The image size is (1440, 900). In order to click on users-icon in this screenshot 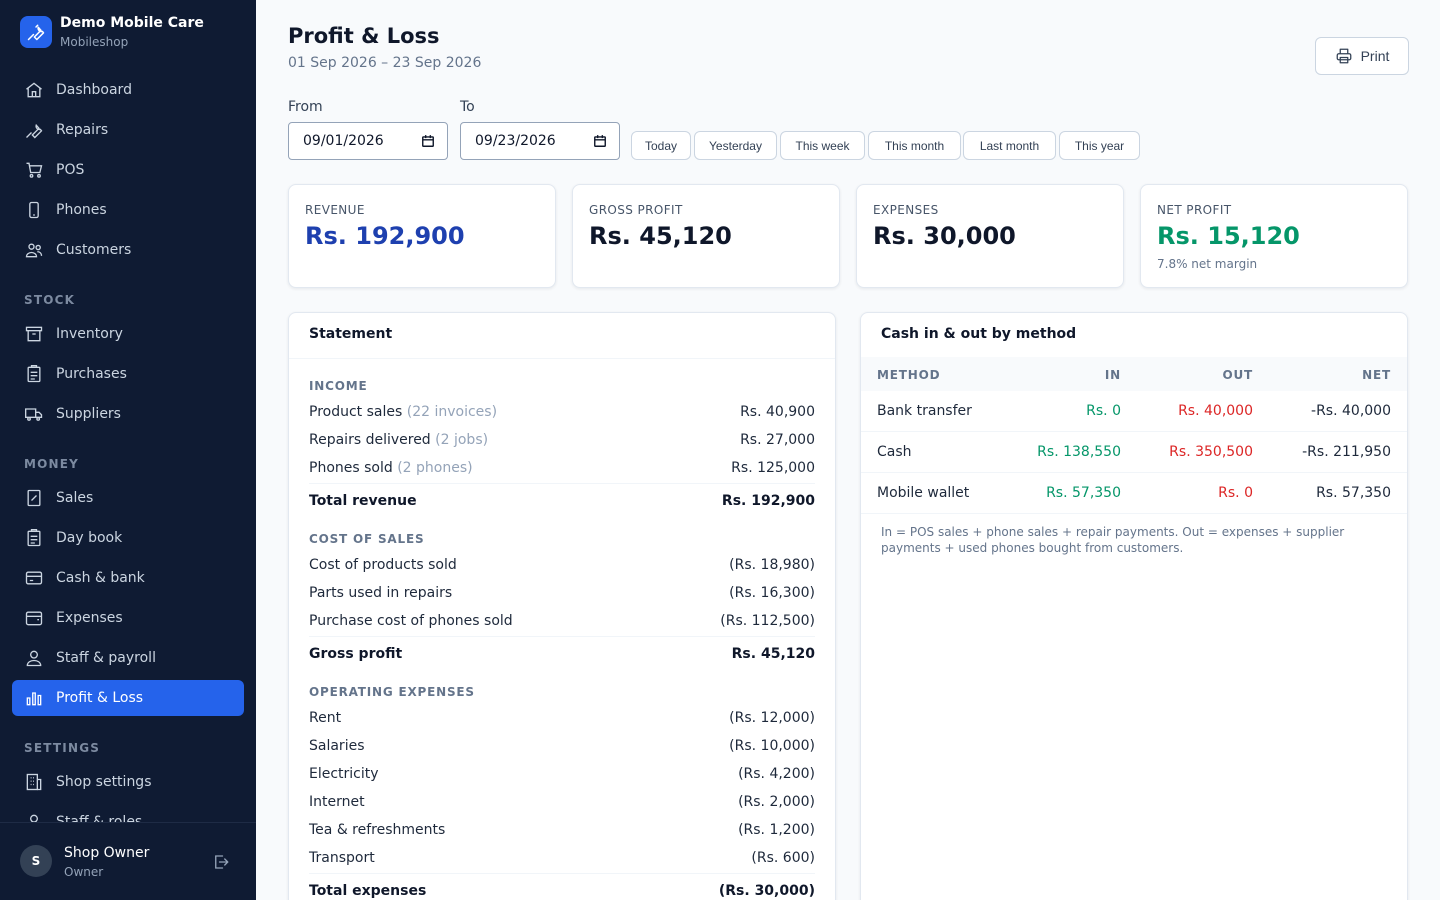, I will do `click(34, 250)`.